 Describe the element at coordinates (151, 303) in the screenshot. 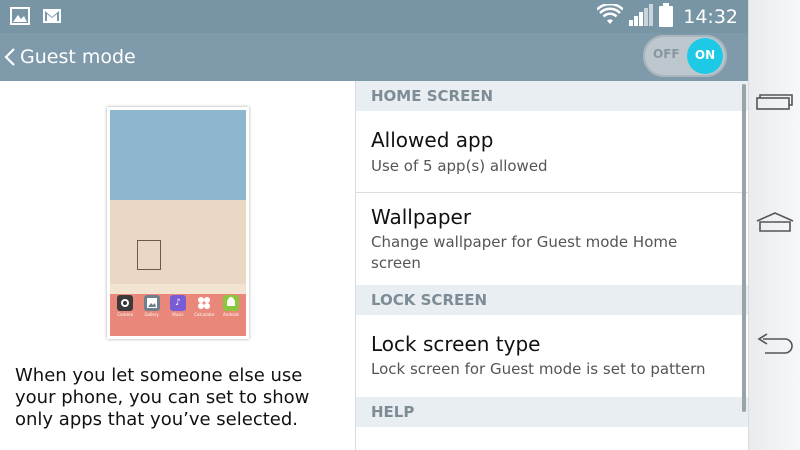

I see `gallery-icon` at that location.